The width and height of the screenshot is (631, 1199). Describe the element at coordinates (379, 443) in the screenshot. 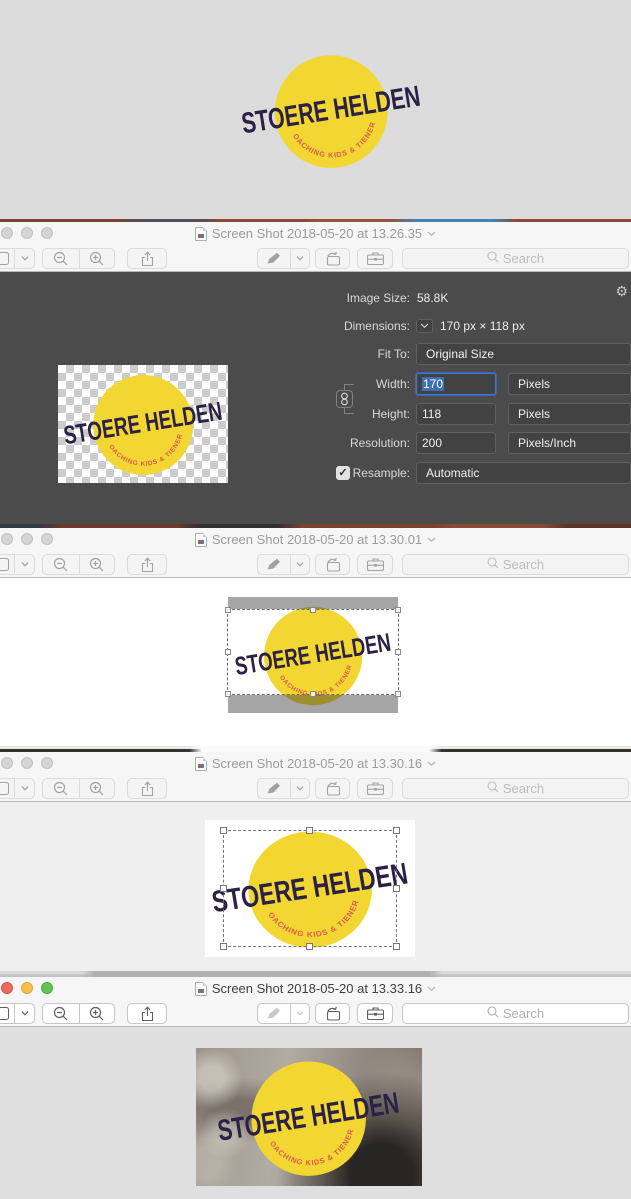

I see `resolution-label: Resolution:` at that location.